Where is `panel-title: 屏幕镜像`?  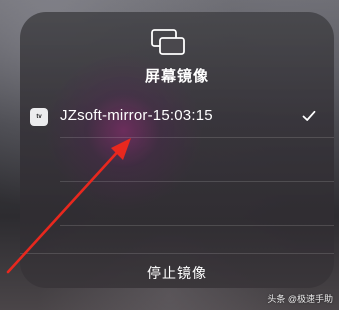 panel-title: 屏幕镜像 is located at coordinates (176, 76).